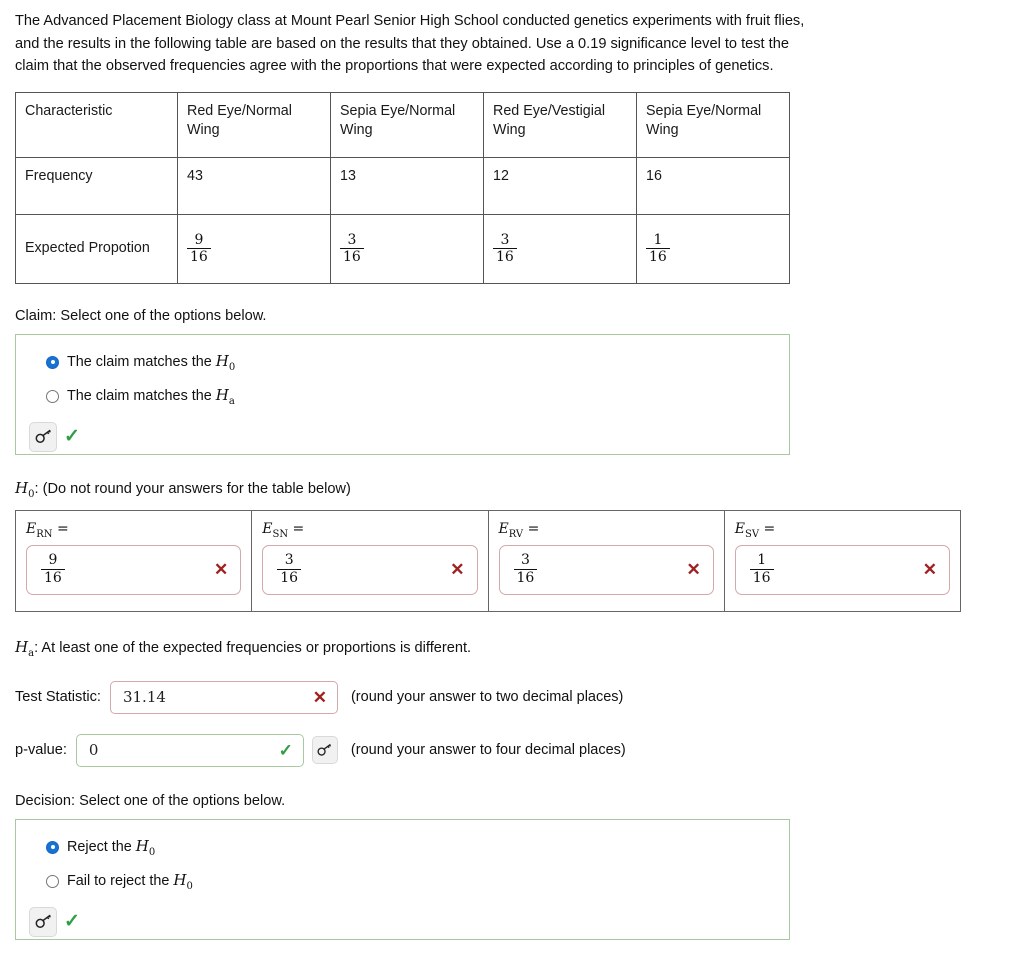 The width and height of the screenshot is (1024, 980). What do you see at coordinates (47, 530) in the screenshot?
I see `expected-cell-label: ERN =` at bounding box center [47, 530].